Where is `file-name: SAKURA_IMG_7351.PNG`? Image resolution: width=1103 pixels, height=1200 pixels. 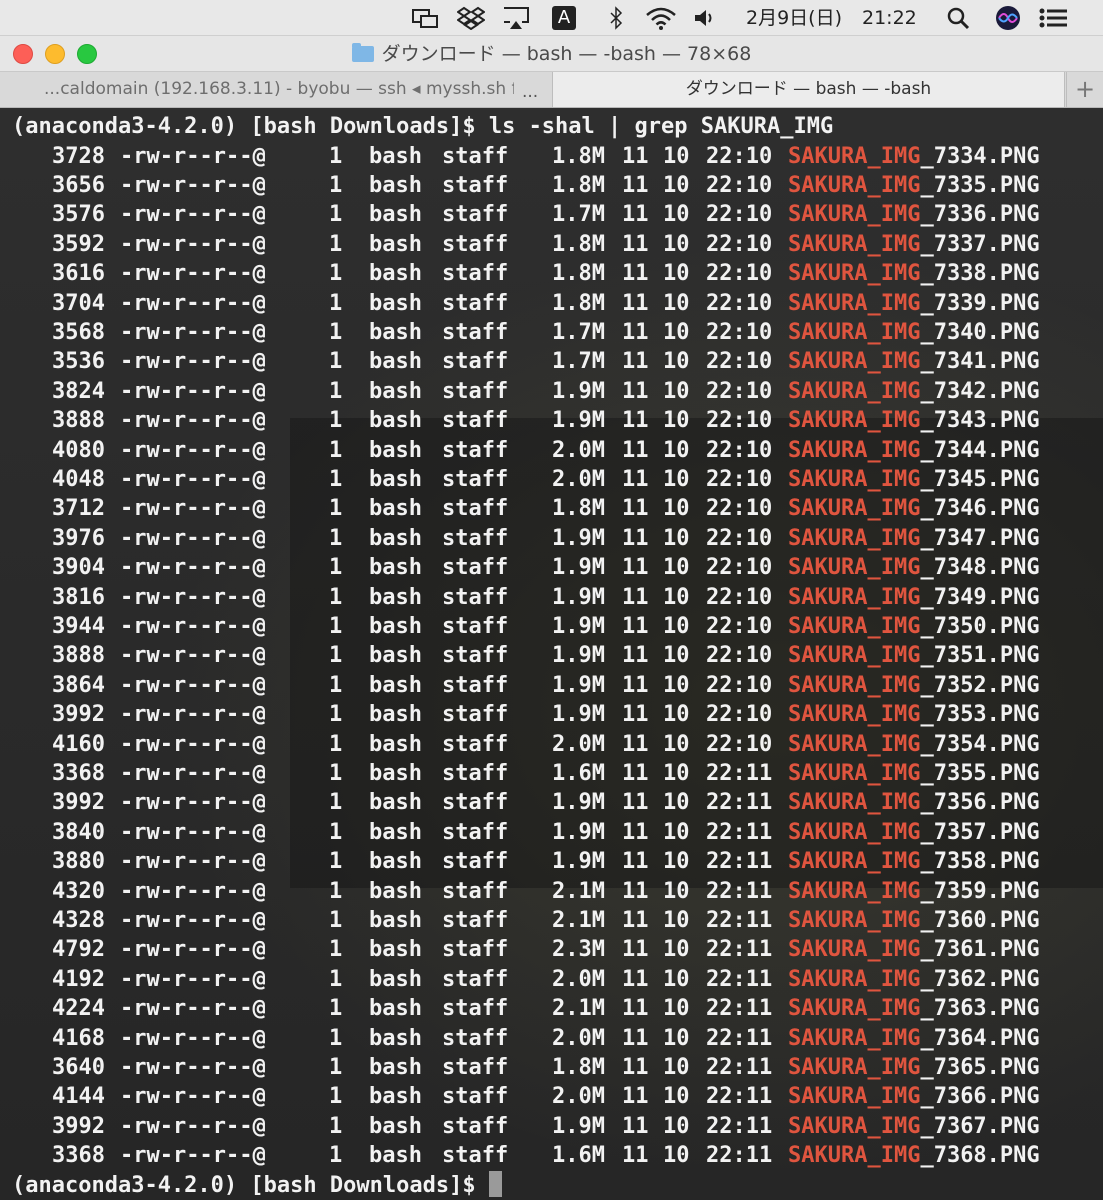
file-name: SAKURA_IMG_7351.PNG is located at coordinates (914, 655).